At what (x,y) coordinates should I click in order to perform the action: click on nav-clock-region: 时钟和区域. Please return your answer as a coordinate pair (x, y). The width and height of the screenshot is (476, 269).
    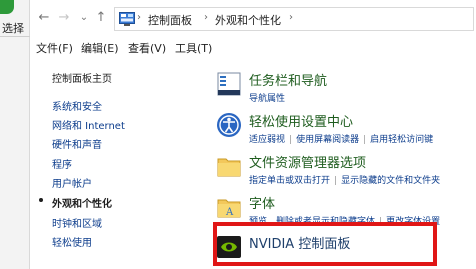
    Looking at the image, I should click on (77, 222).